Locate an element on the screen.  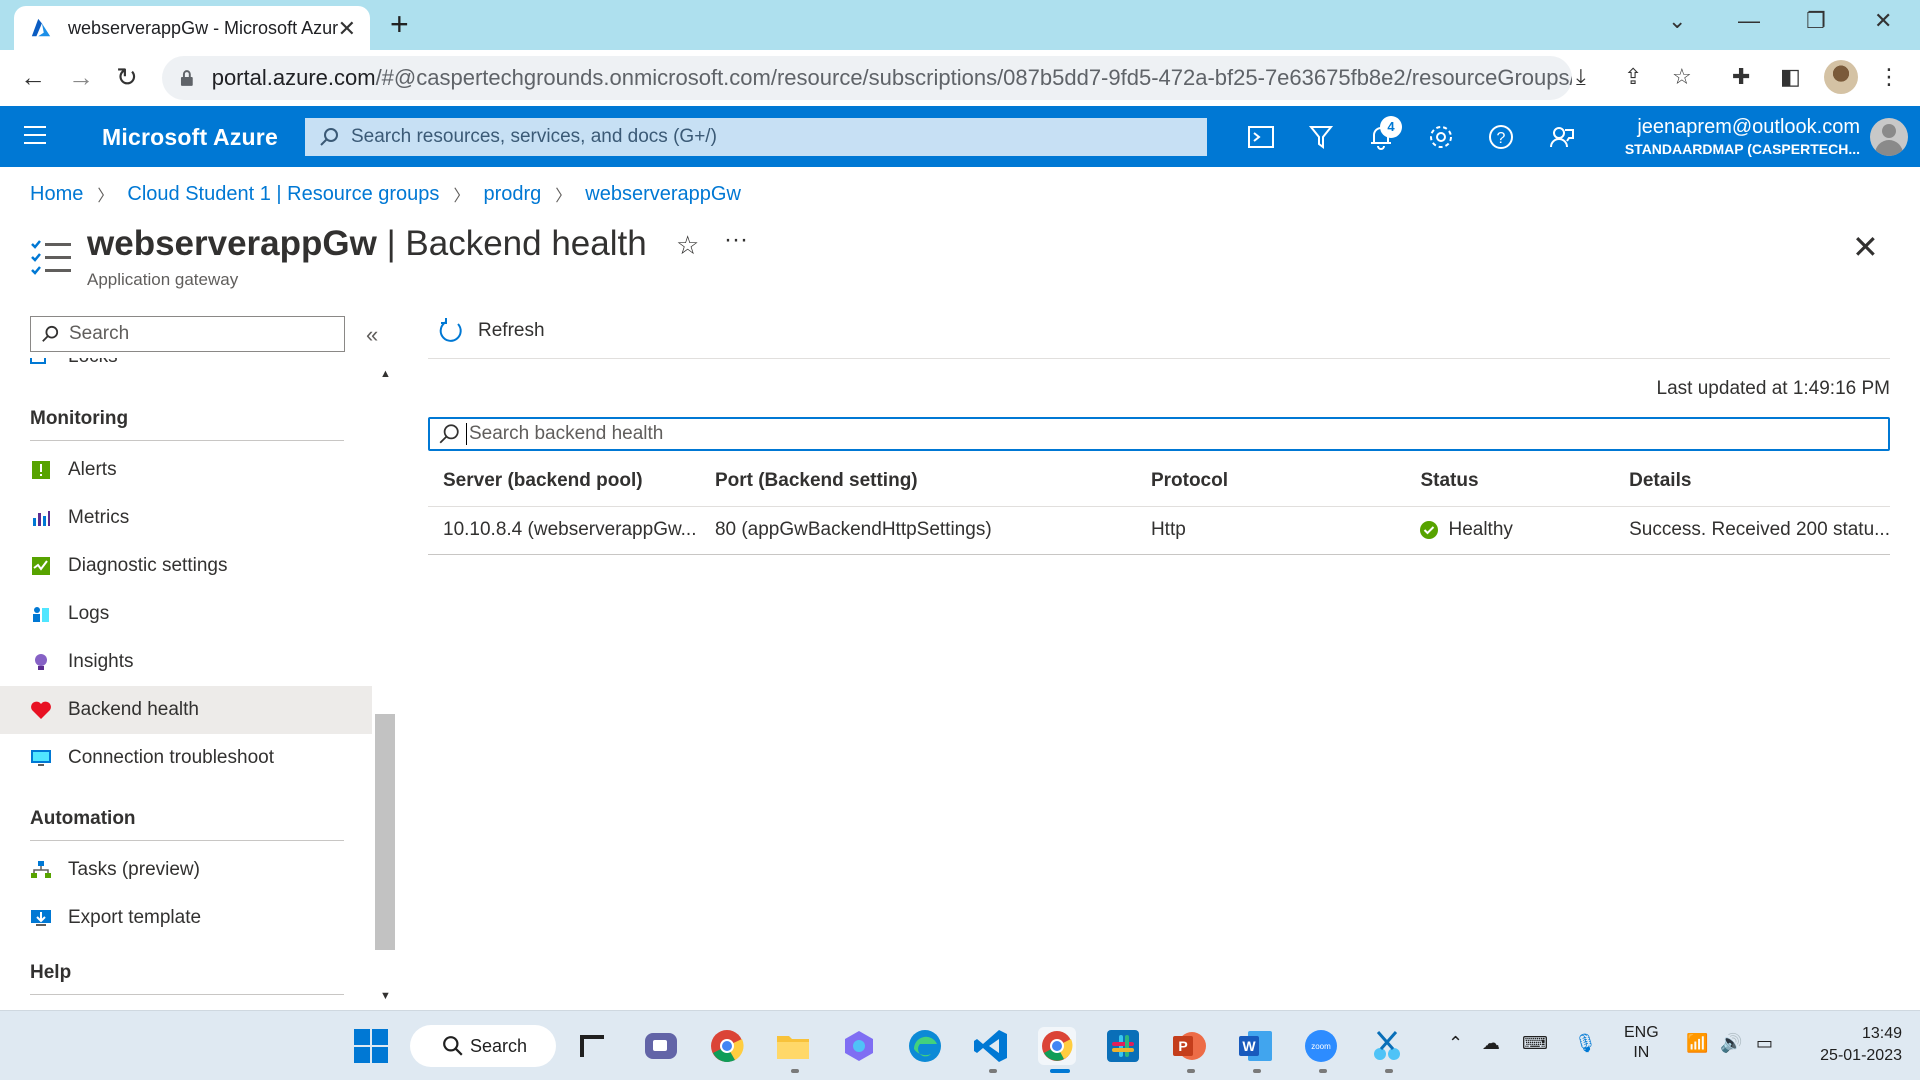
snipping-tool-icon is located at coordinates (1387, 1046).